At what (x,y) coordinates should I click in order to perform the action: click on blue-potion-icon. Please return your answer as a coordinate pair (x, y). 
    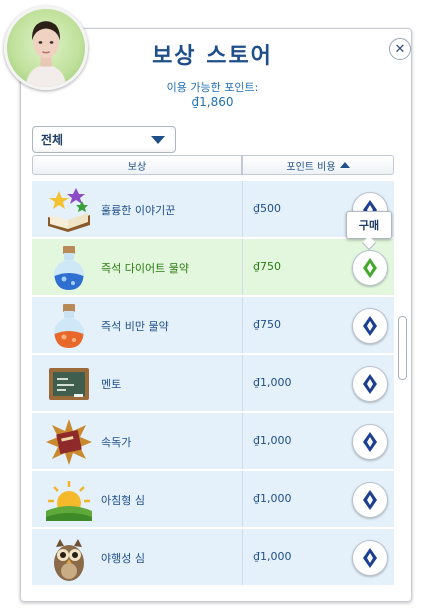
    Looking at the image, I should click on (69, 268).